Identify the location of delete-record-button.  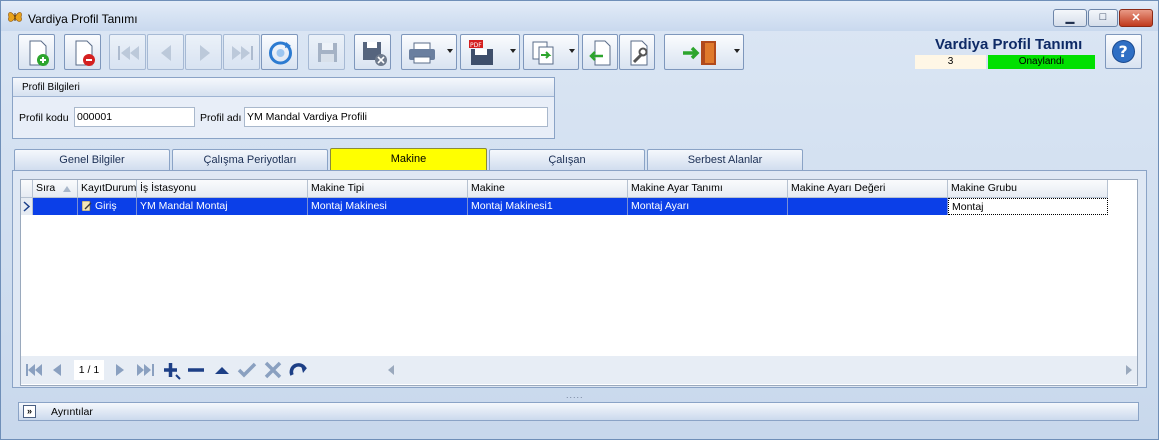
(82, 52).